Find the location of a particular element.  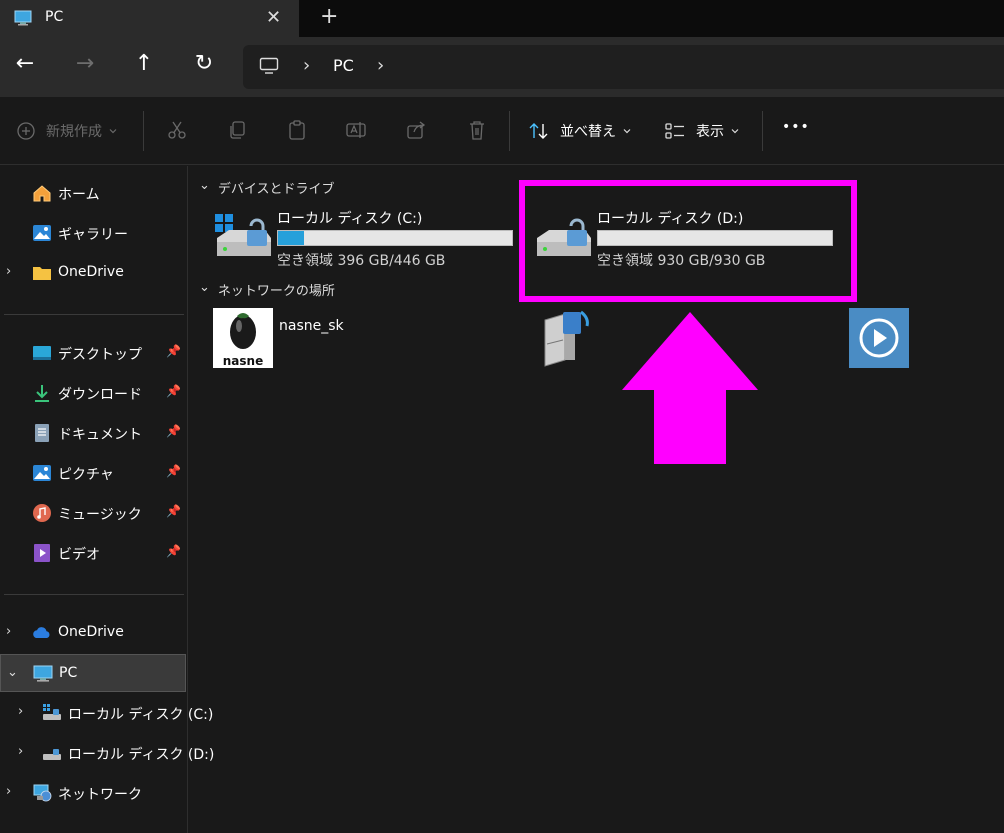

view-button: 表示 is located at coordinates (702, 131).